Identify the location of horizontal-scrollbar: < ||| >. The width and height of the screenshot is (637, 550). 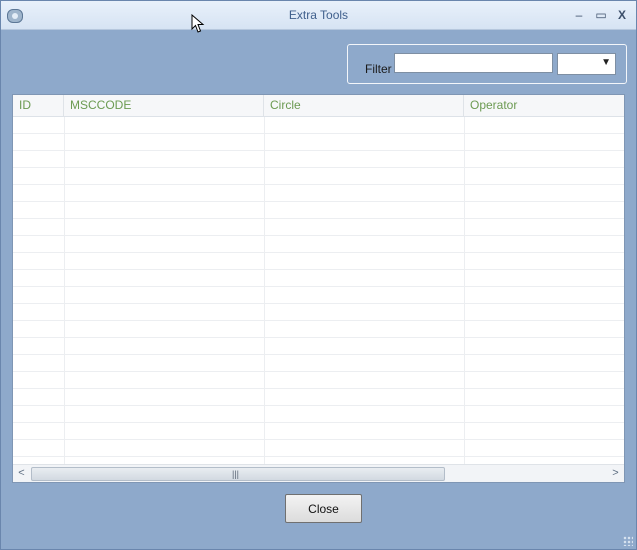
(318, 473).